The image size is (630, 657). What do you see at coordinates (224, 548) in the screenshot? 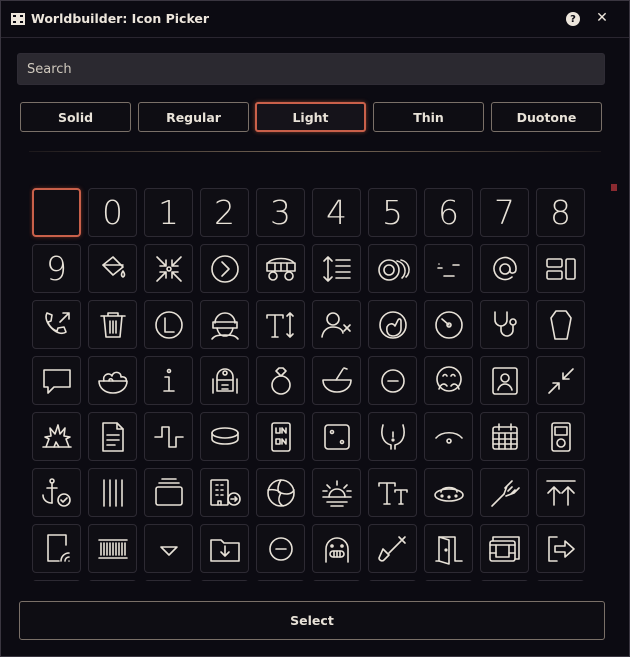
I see `folder-download-icon` at bounding box center [224, 548].